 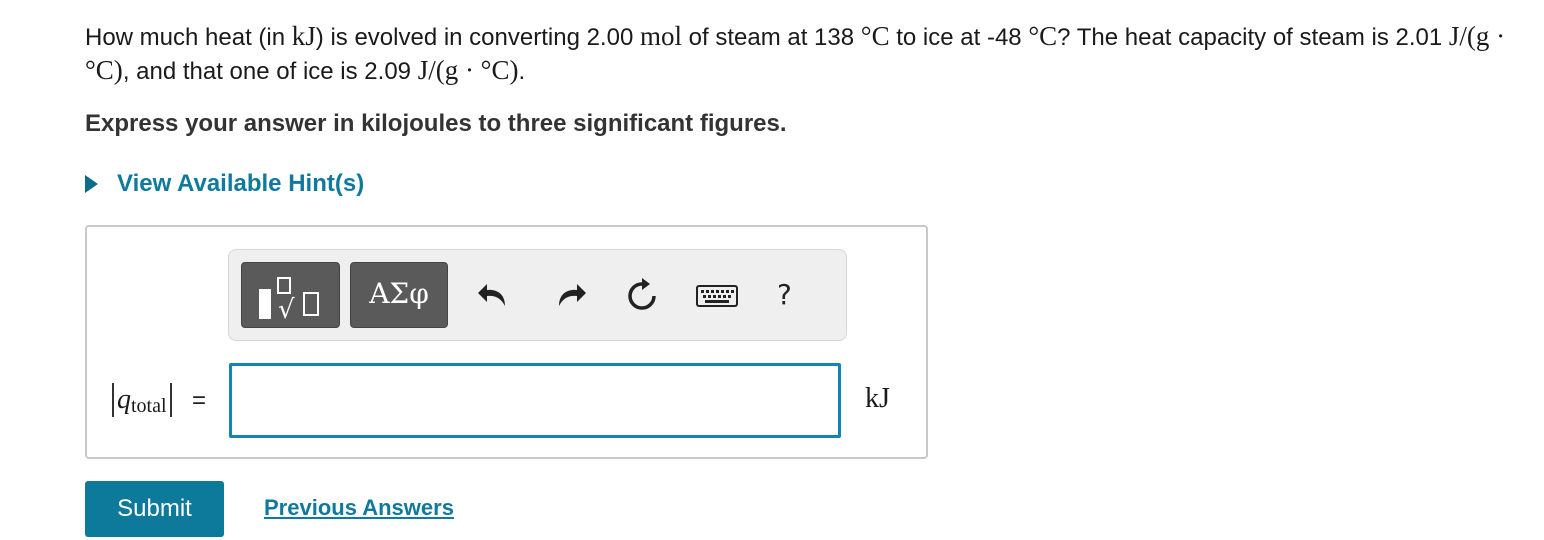 I want to click on question-fragment: of steam at 138, so click(x=771, y=37).